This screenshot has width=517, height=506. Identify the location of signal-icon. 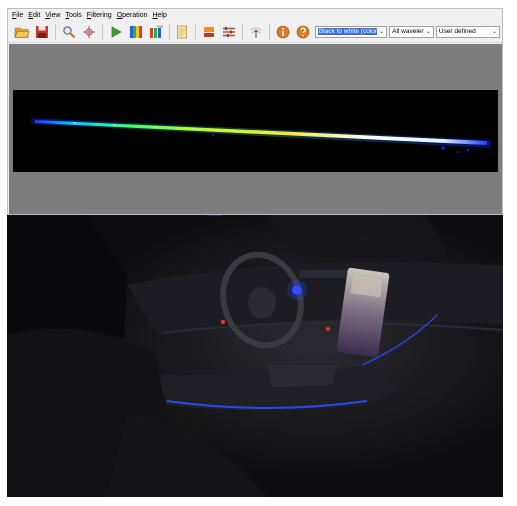
(256, 32).